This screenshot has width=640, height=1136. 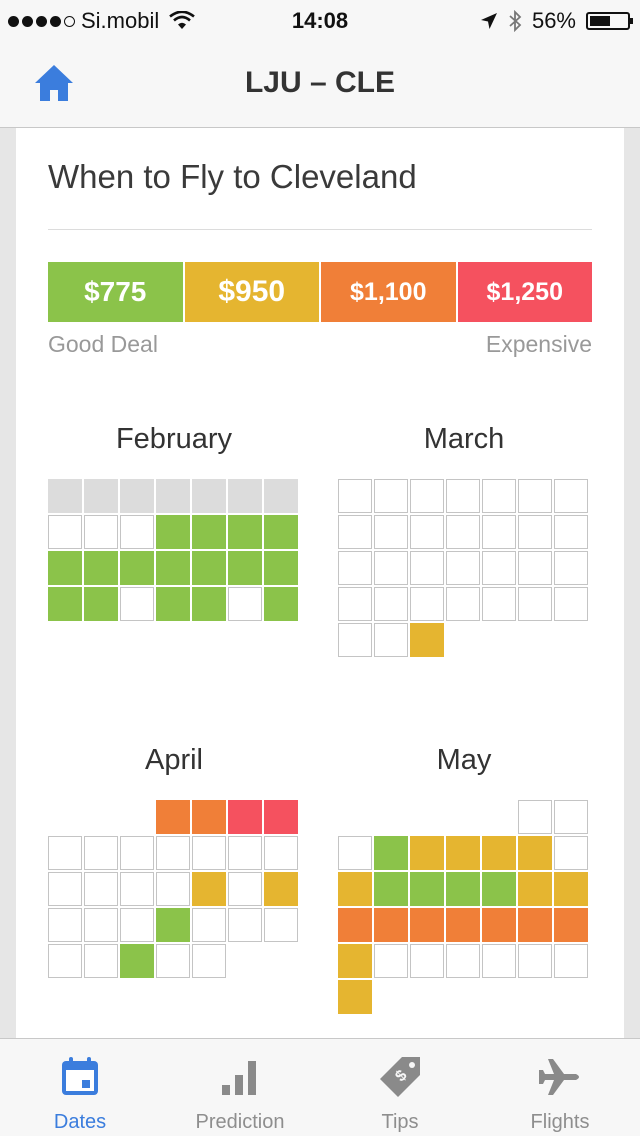 I want to click on tab-flights: Flights, so click(x=560, y=1087).